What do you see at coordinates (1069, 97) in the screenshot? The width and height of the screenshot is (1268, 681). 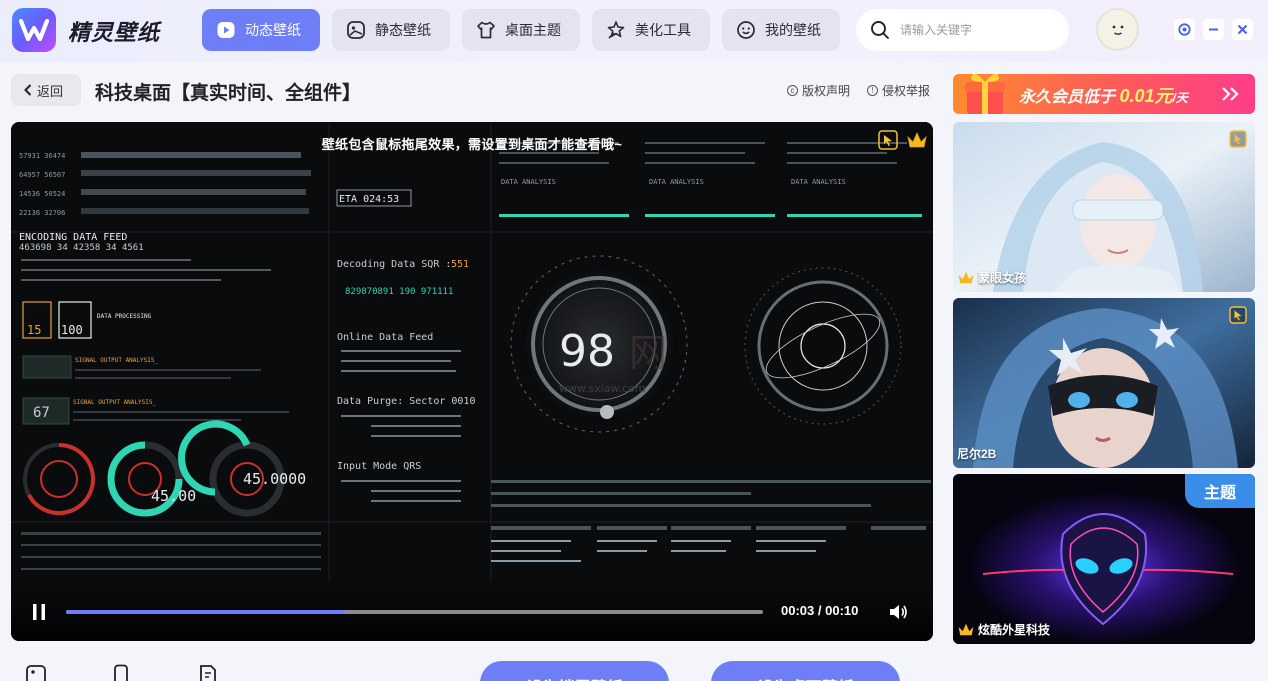 I see `vip-prefix: 永久会员低于` at bounding box center [1069, 97].